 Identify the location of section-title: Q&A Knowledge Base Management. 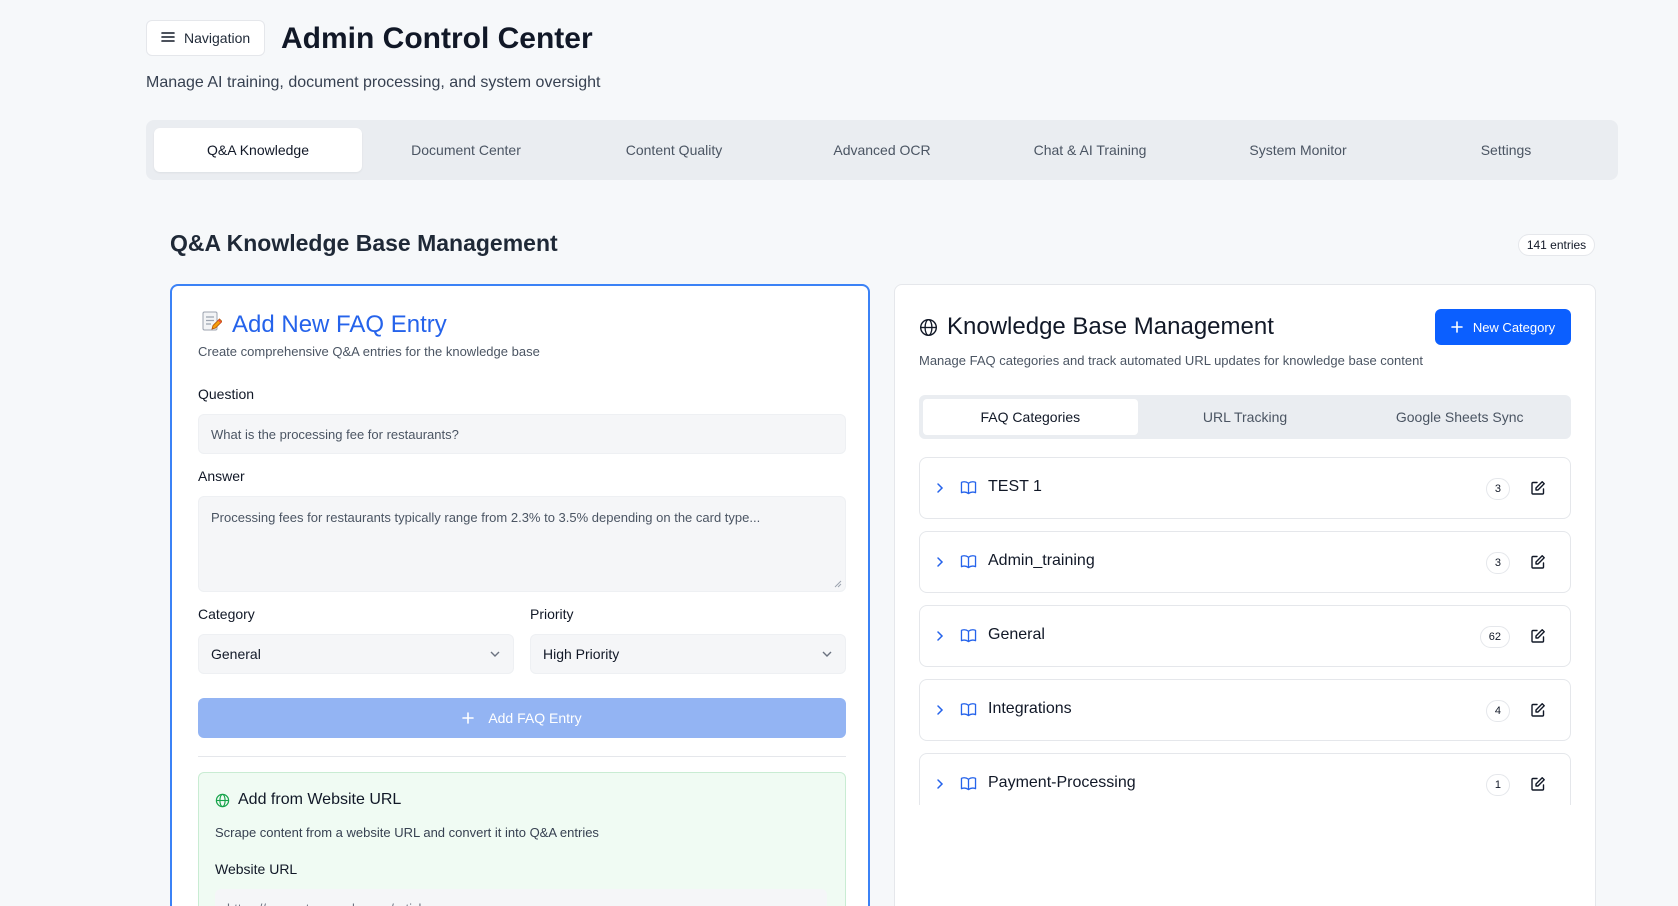
(364, 243).